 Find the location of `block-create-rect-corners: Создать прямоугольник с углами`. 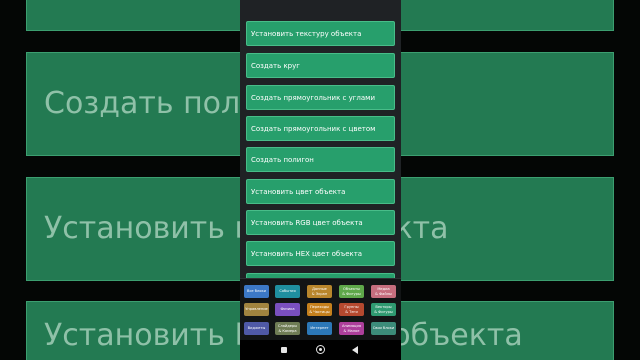

block-create-rect-corners: Создать прямоугольник с углами is located at coordinates (320, 97).